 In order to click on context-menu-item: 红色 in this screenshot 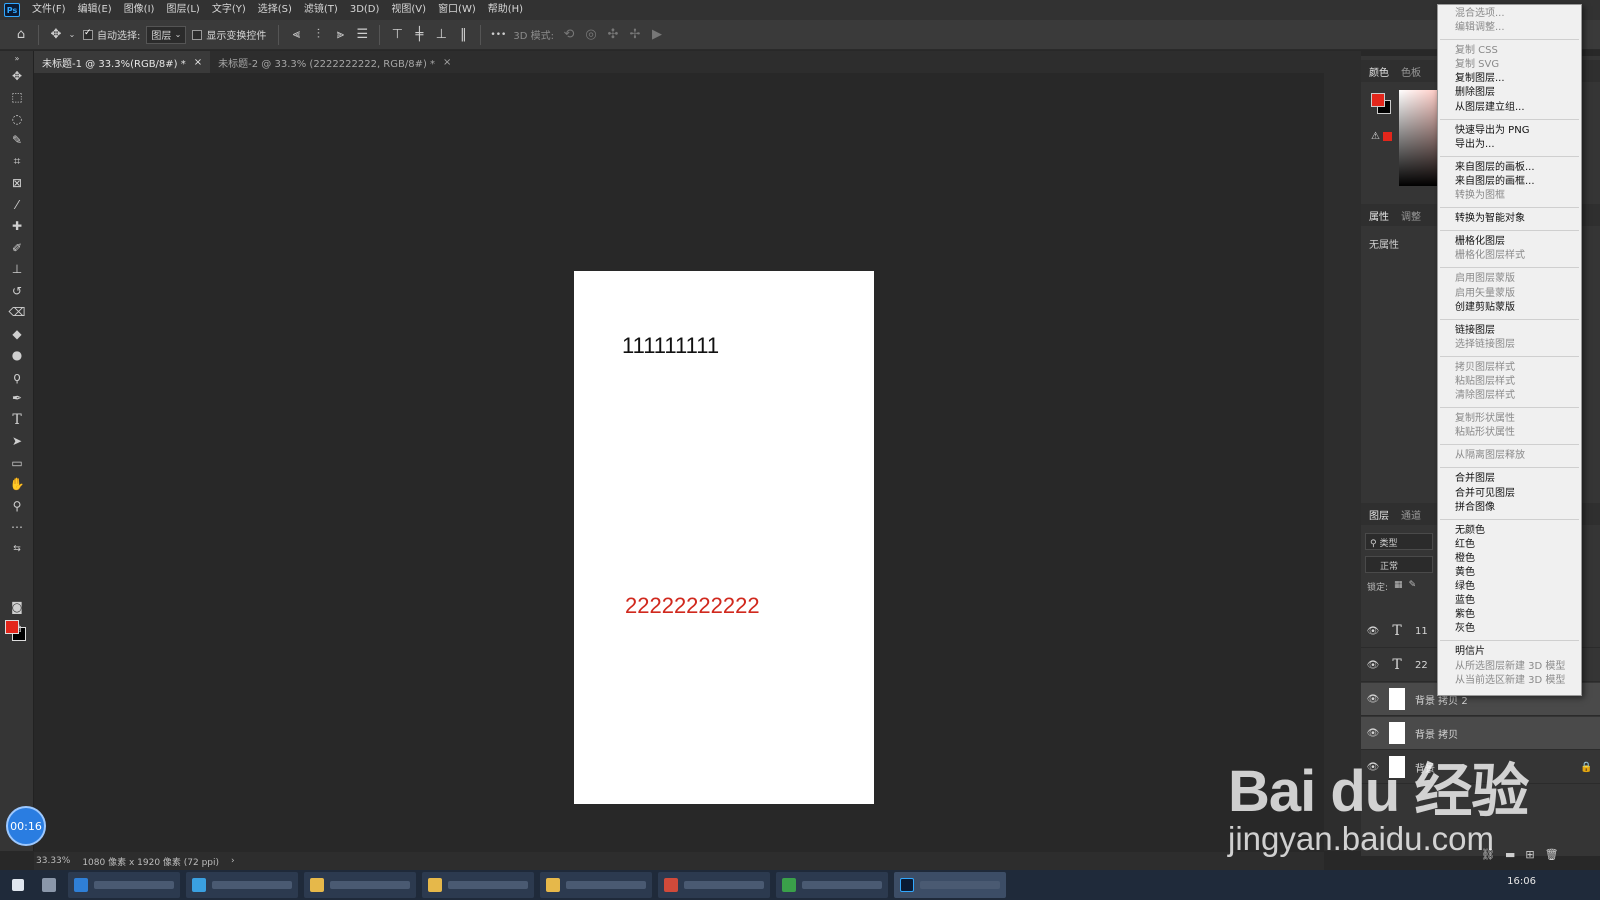, I will do `click(1509, 545)`.